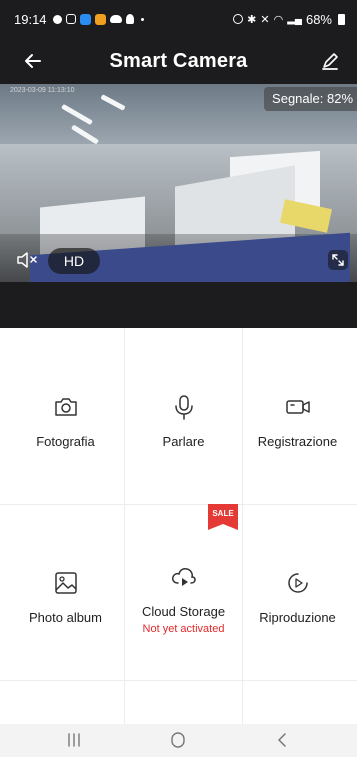 This screenshot has width=357, height=757. What do you see at coordinates (74, 740) in the screenshot?
I see `recent-apps-icon` at bounding box center [74, 740].